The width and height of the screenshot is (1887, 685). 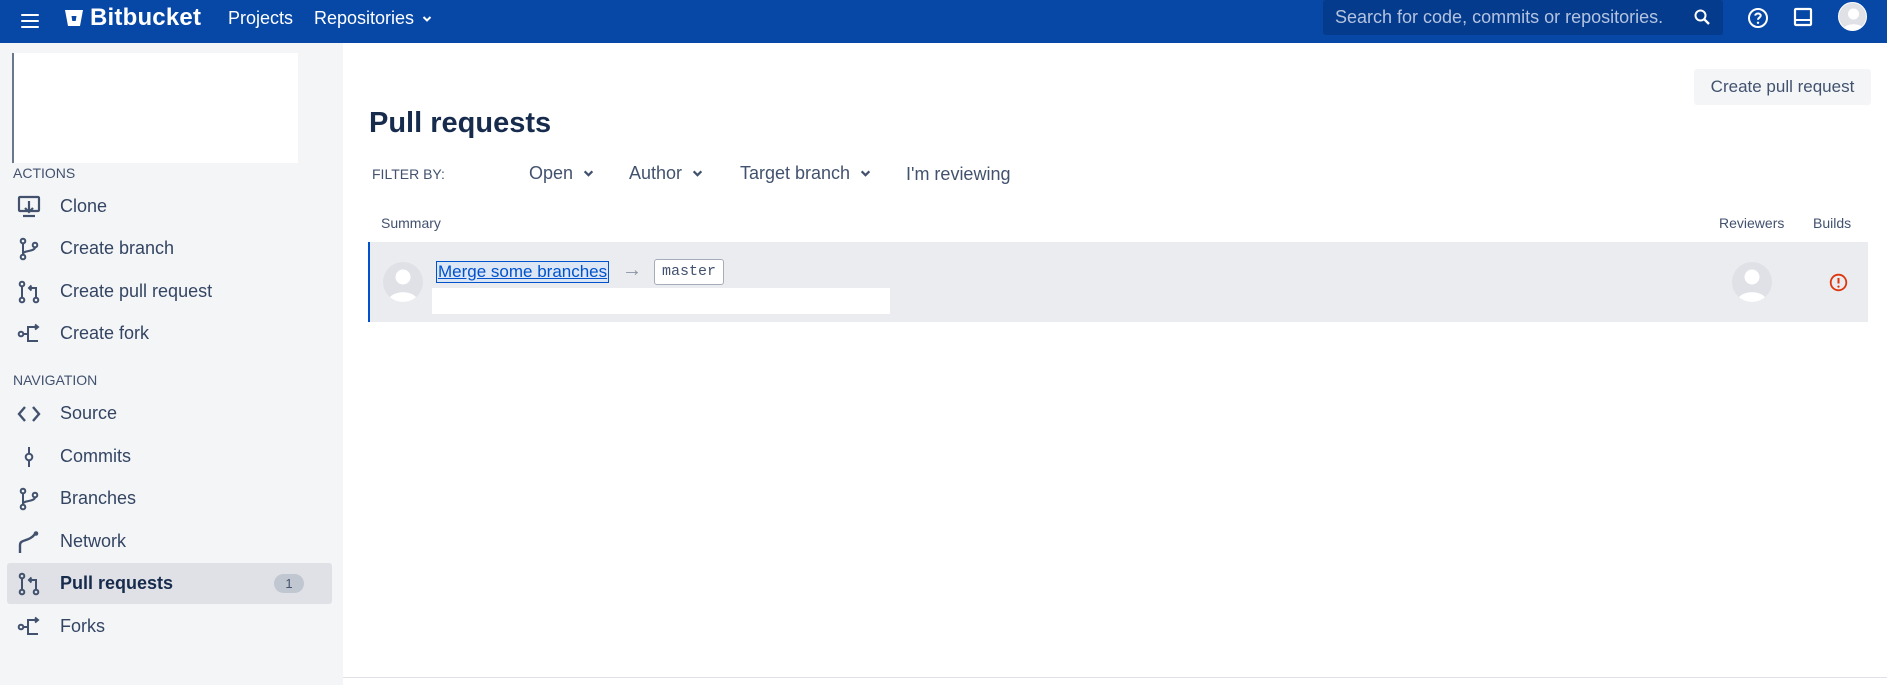 I want to click on sidebar-item-label: Branches, so click(x=98, y=498).